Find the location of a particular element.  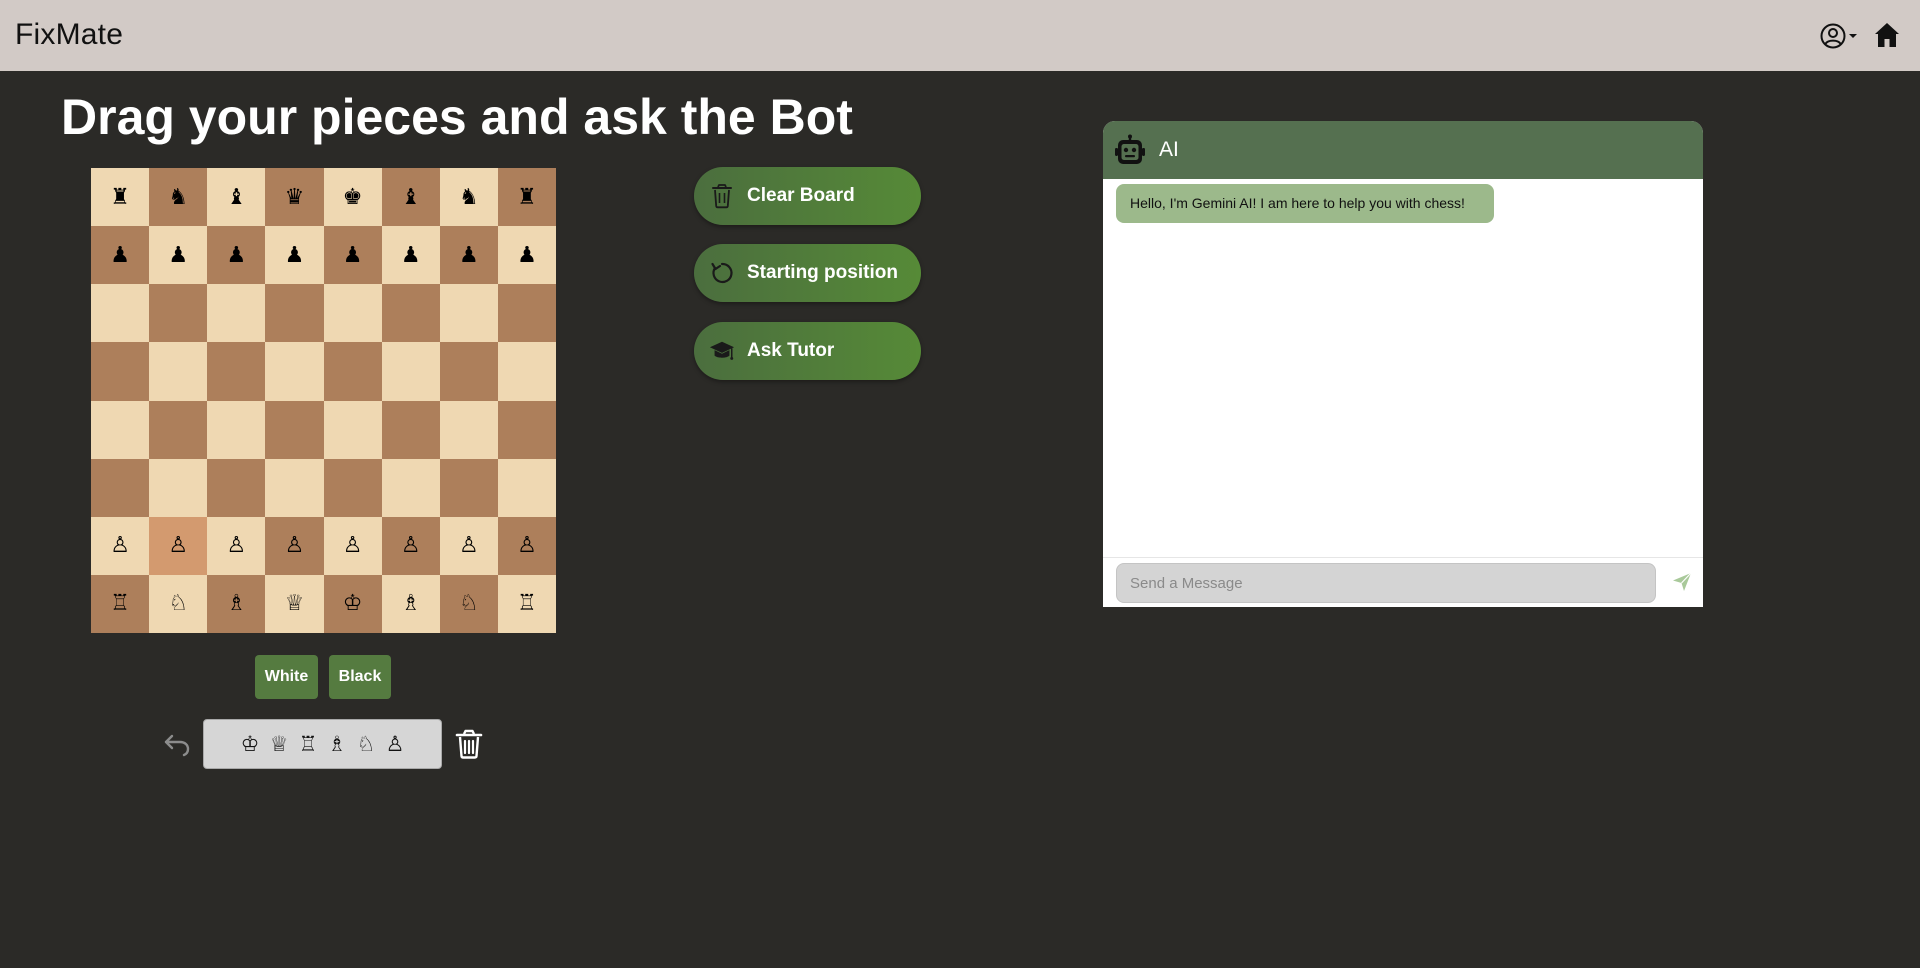

square-c1: ♗ is located at coordinates (236, 603).